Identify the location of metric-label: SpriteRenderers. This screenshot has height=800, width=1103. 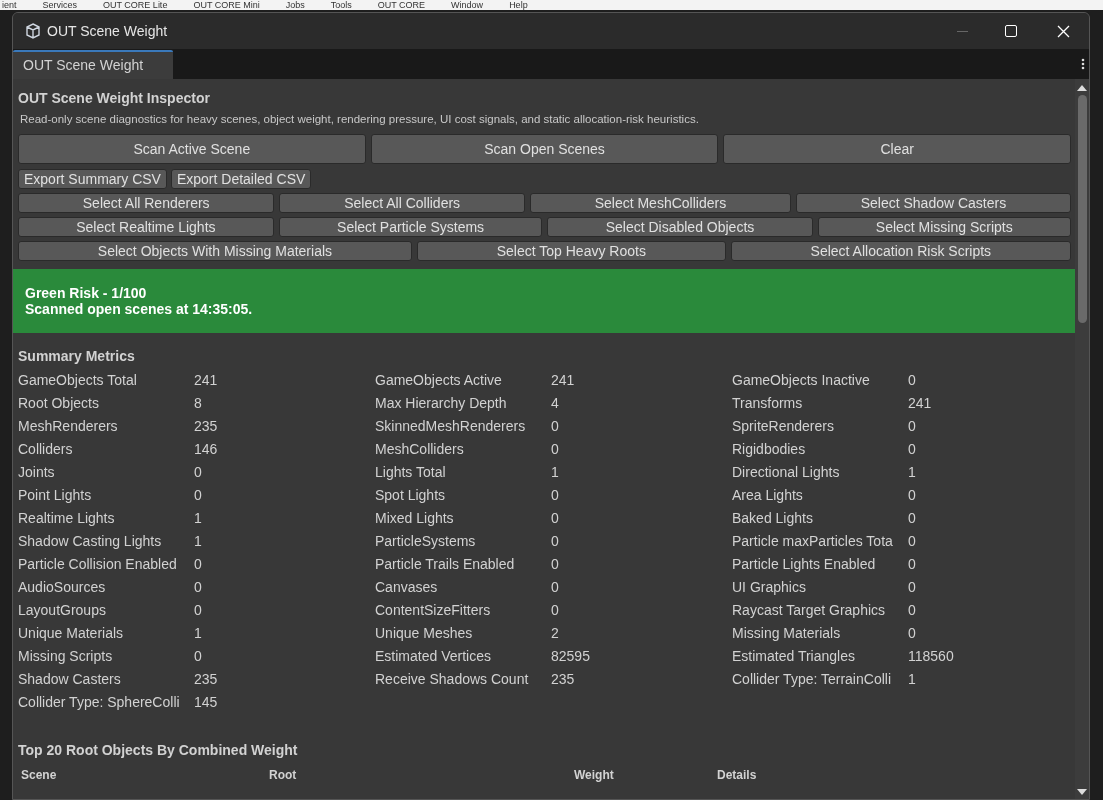
(783, 426).